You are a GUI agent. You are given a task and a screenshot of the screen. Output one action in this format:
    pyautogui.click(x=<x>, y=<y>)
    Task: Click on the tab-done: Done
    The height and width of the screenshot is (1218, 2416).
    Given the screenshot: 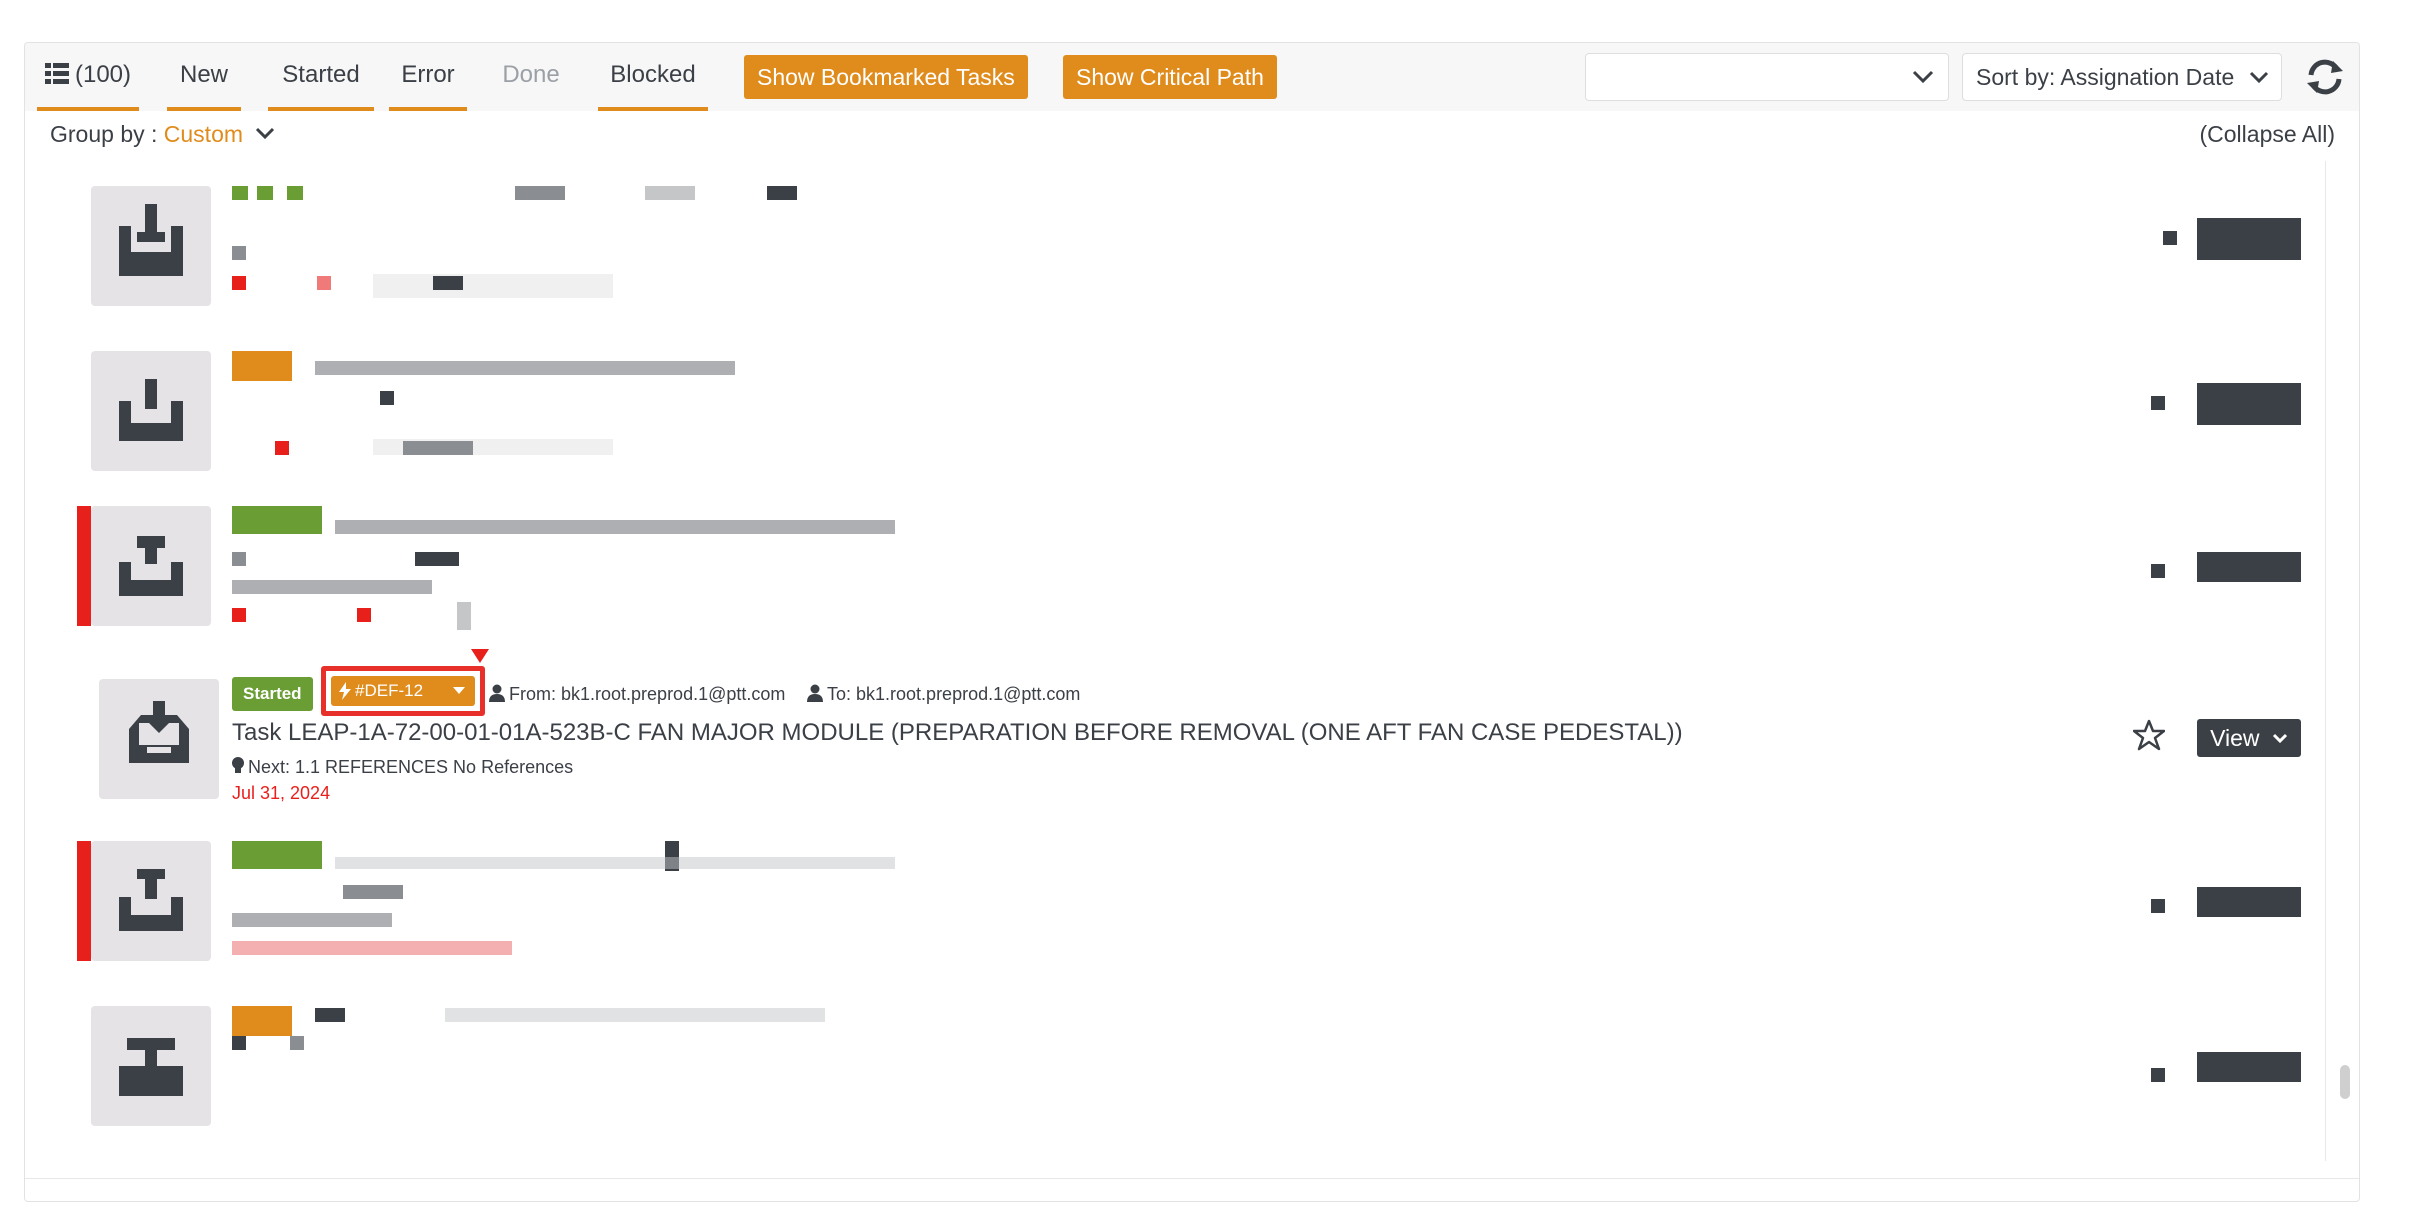 What is the action you would take?
    pyautogui.click(x=531, y=77)
    